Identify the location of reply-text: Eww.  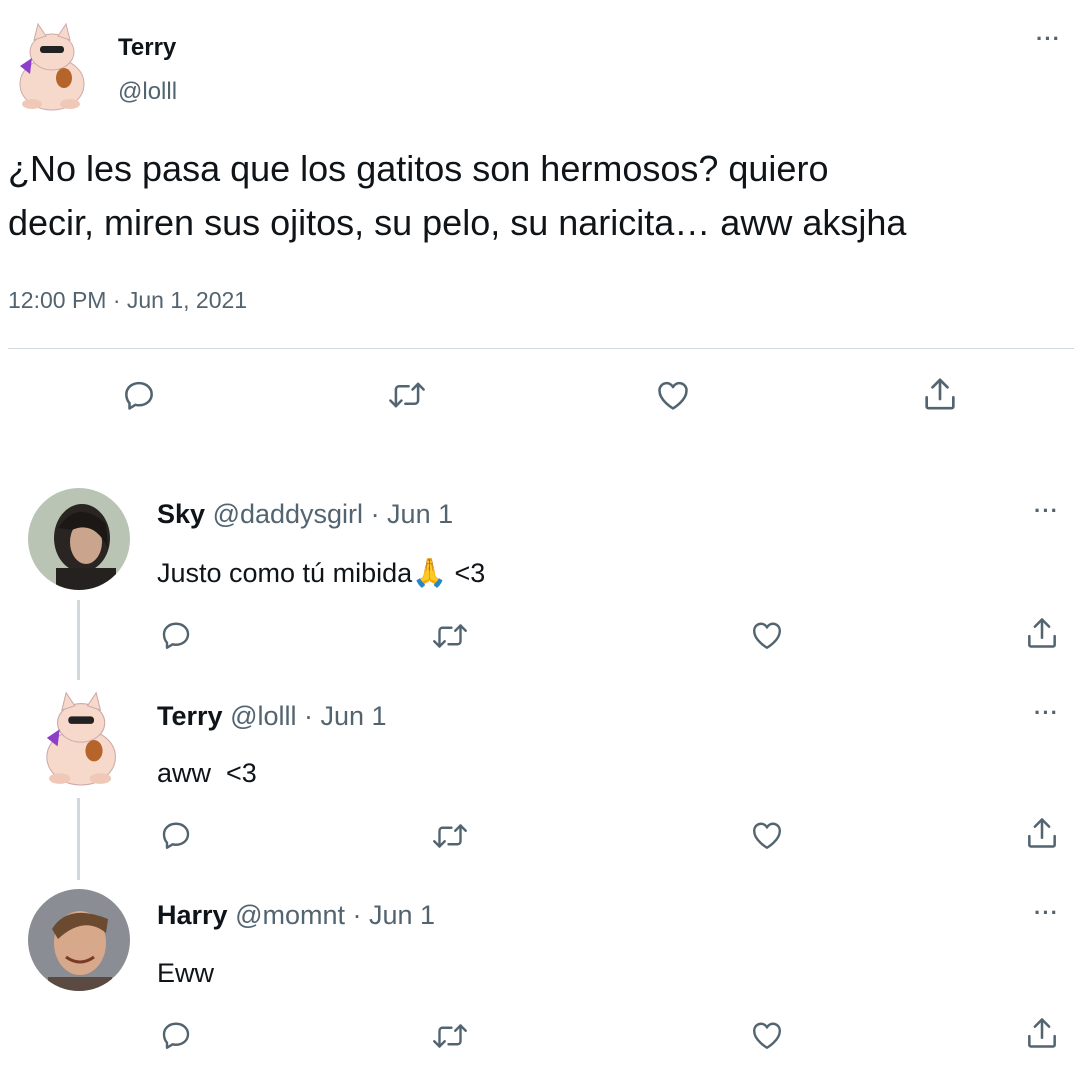
(186, 973).